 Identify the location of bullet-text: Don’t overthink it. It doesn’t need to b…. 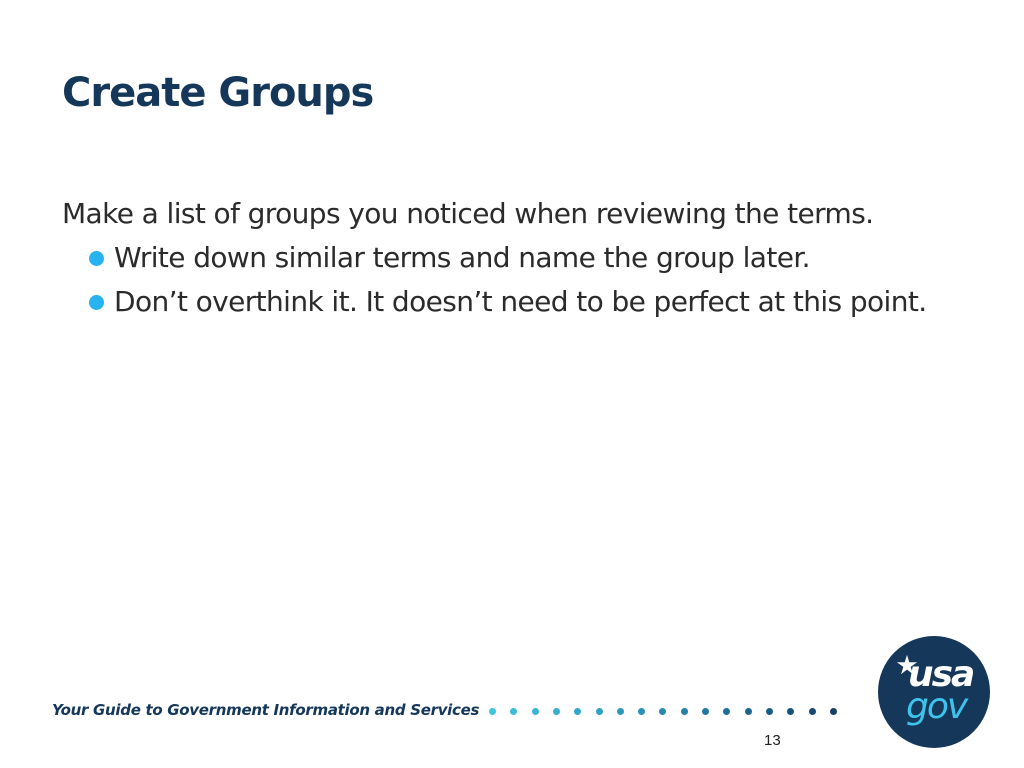
(520, 301).